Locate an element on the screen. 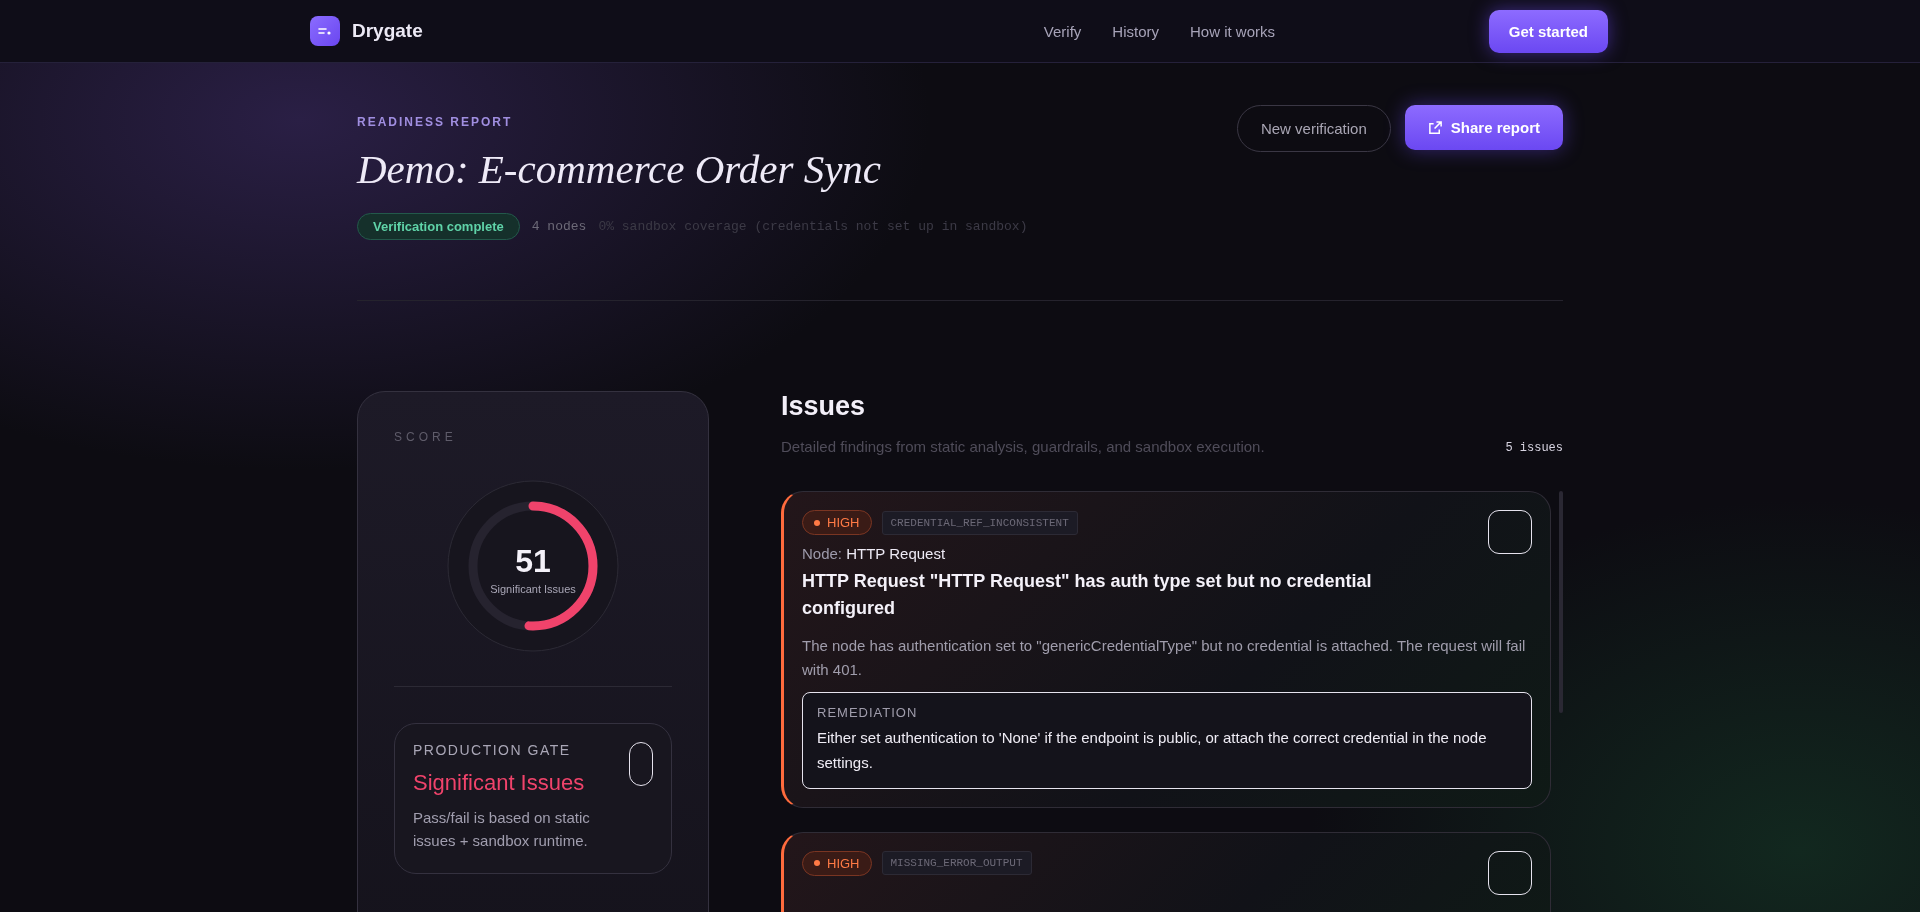  node-line: Node: HTTP Request is located at coordinates (874, 553).